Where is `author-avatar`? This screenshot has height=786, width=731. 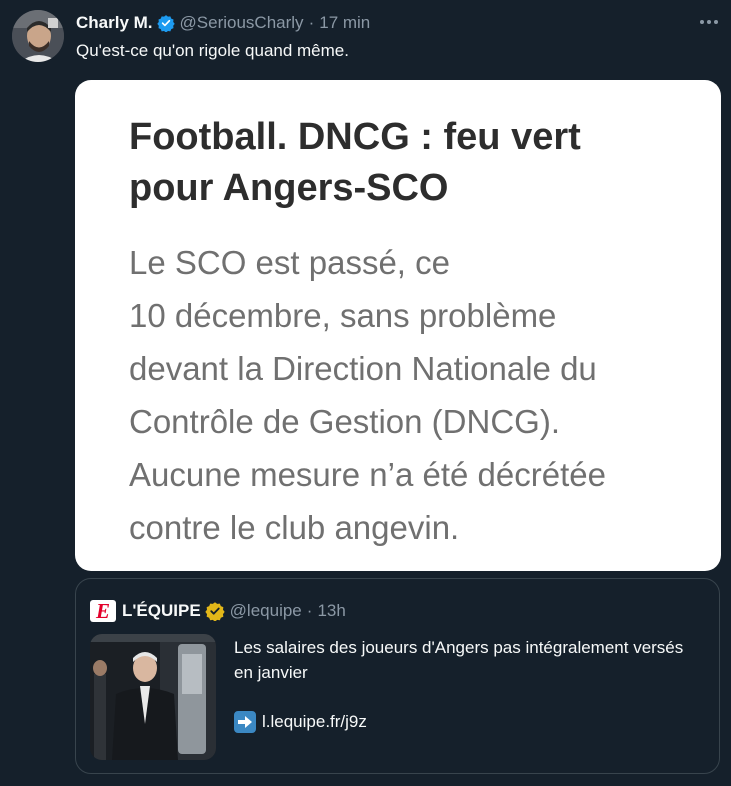
author-avatar is located at coordinates (38, 36).